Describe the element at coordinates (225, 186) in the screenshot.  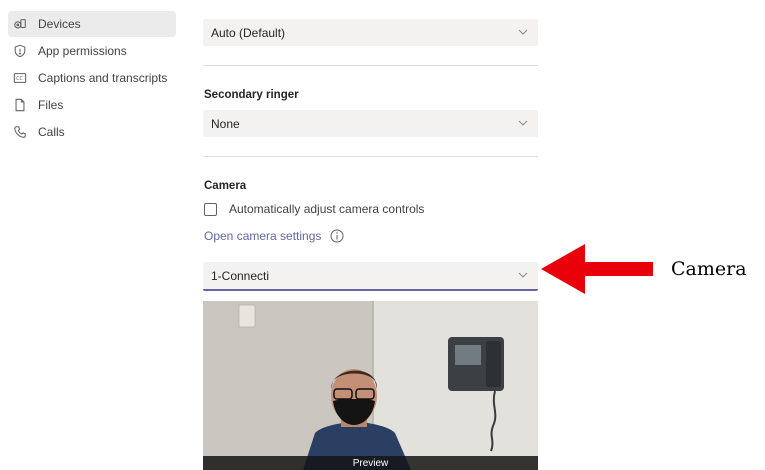
I see `camera-section-title: Camera` at that location.